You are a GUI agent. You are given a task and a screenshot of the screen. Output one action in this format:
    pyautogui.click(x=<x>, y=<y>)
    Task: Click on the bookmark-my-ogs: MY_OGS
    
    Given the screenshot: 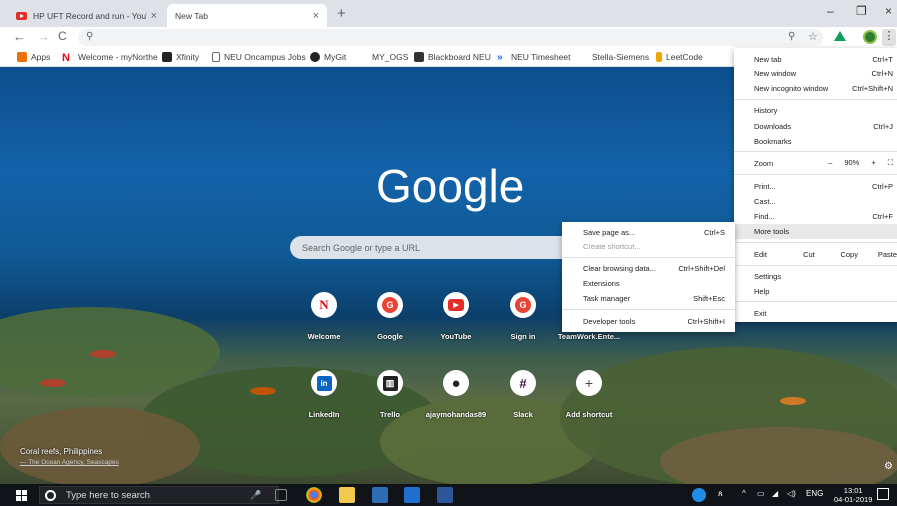 What is the action you would take?
    pyautogui.click(x=390, y=57)
    